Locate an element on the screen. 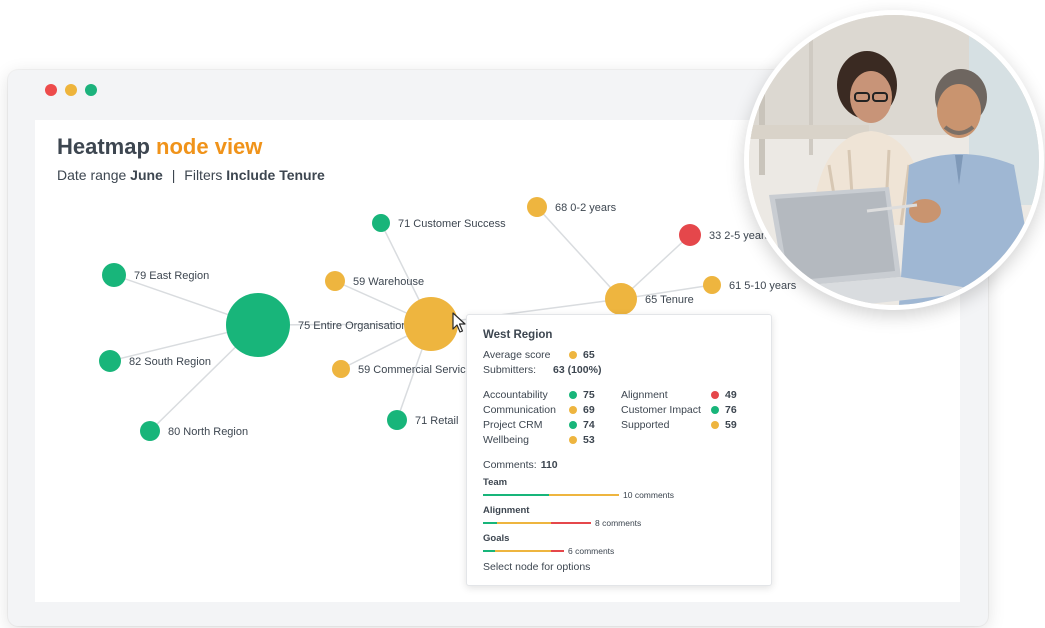 Image resolution: width=1045 pixels, height=628 pixels. node-label-east: 79 East Region is located at coordinates (171, 276).